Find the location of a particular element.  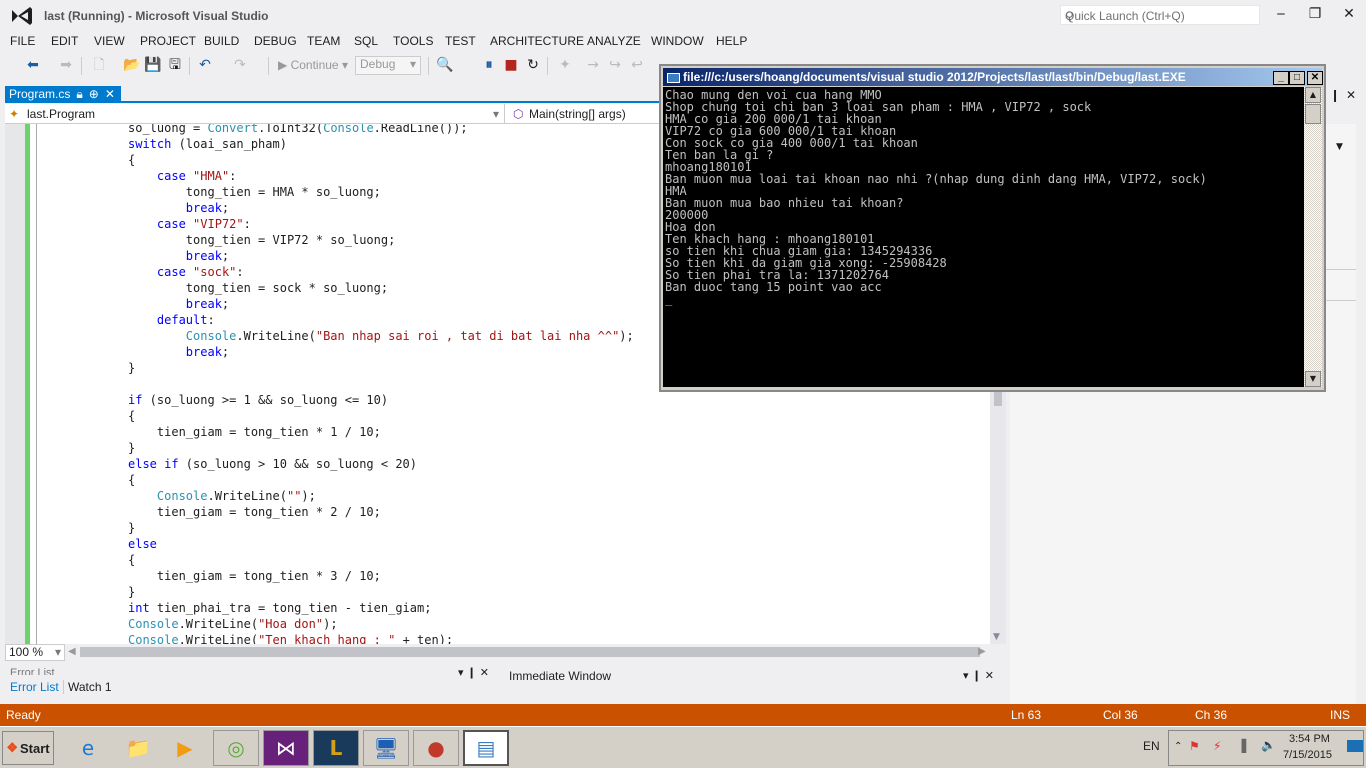

editor-horizontal-scrollbar is located at coordinates (530, 652).